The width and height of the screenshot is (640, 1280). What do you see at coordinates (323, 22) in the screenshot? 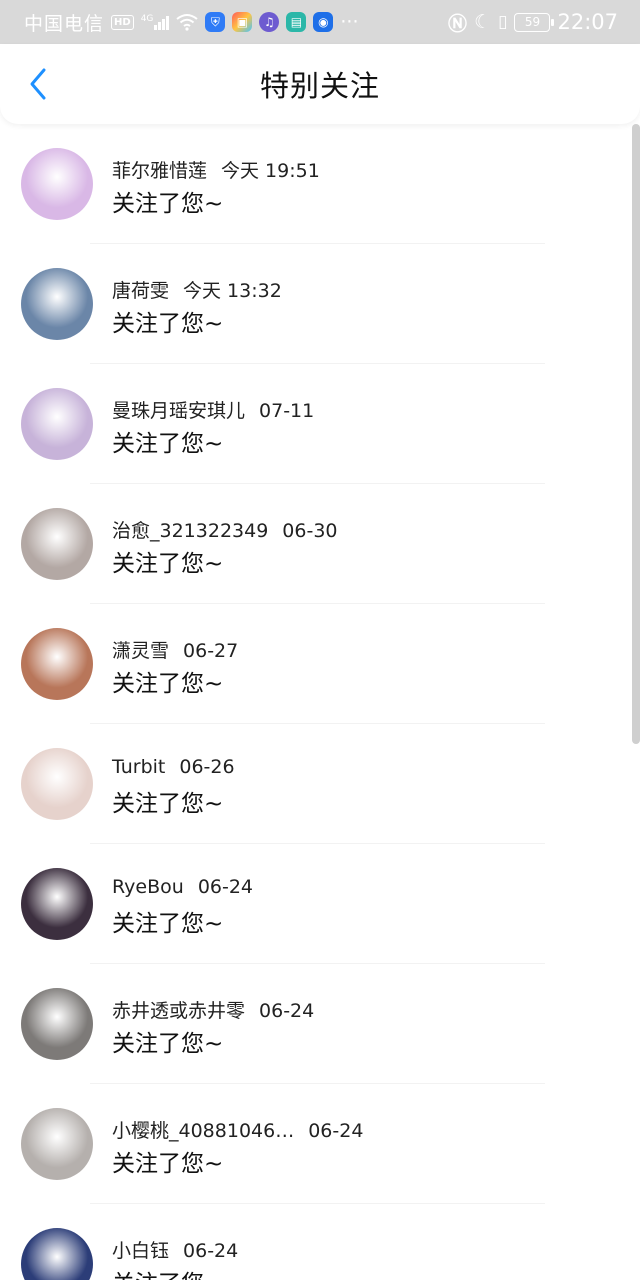
I see `bulb-app-icon: ◉` at bounding box center [323, 22].